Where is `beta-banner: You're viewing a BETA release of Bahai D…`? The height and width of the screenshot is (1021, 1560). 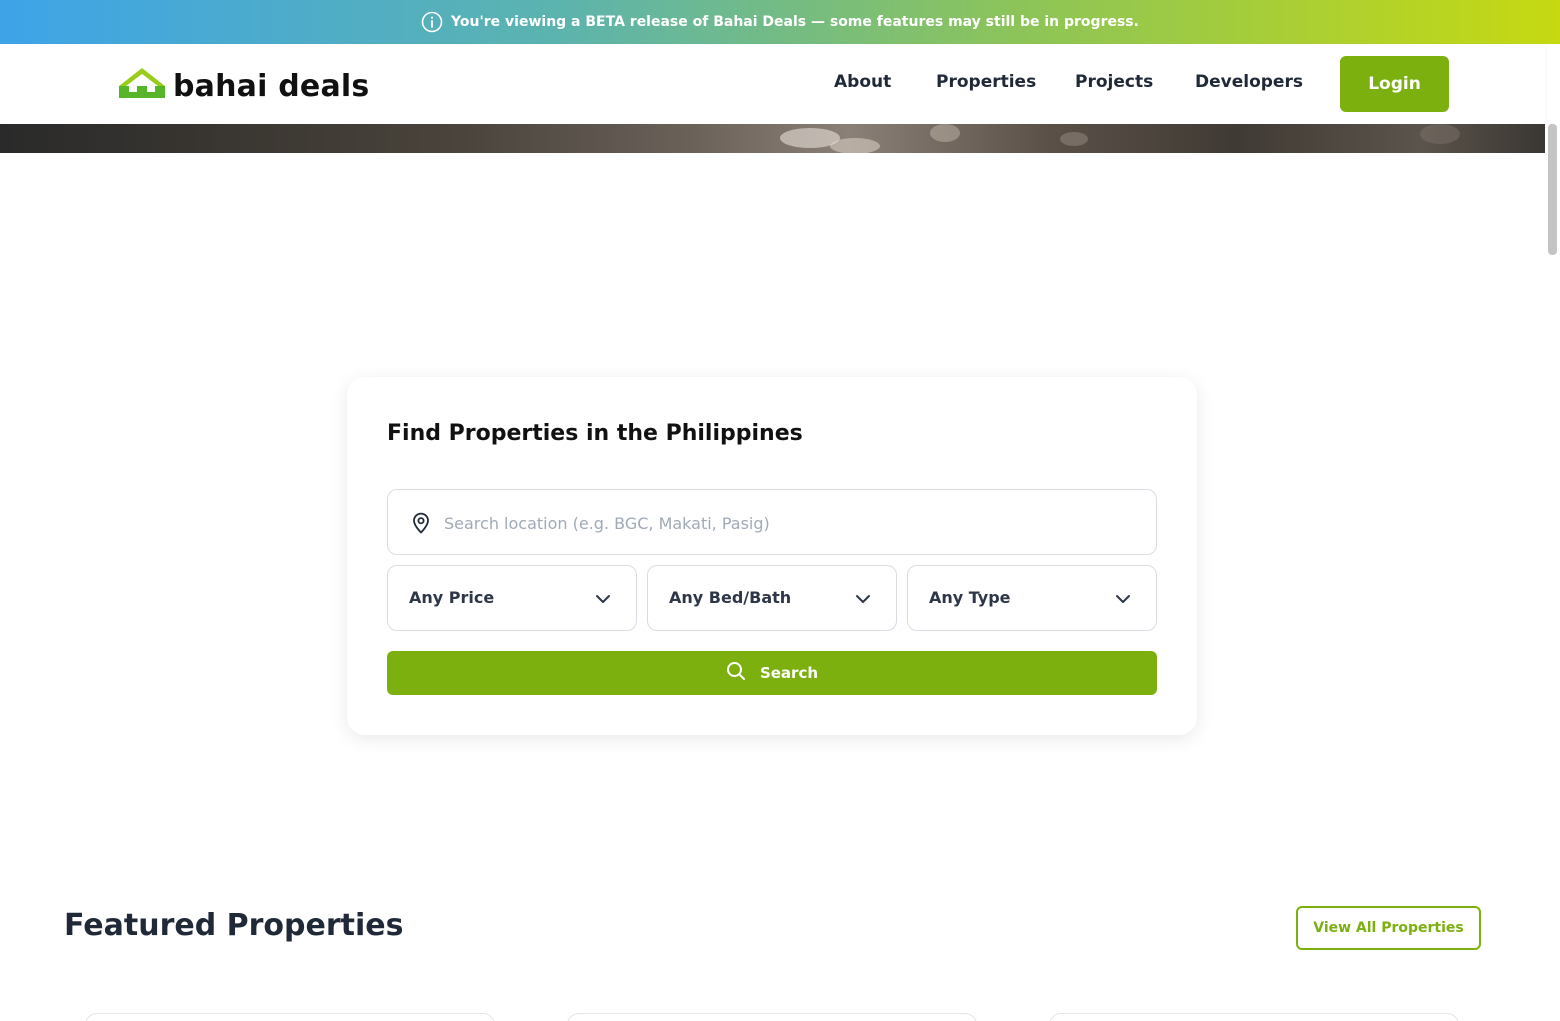 beta-banner: You're viewing a BETA release of Bahai D… is located at coordinates (780, 22).